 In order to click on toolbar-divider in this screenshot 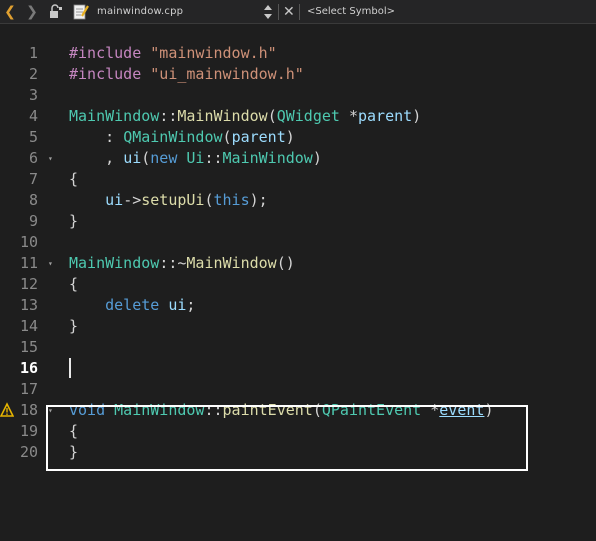, I will do `click(299, 12)`.